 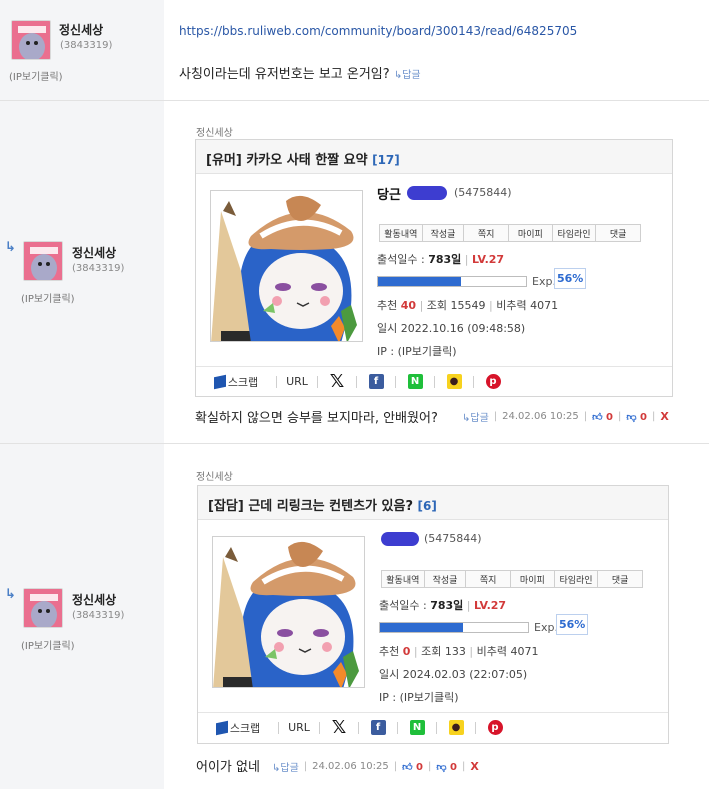 What do you see at coordinates (219, 381) in the screenshot?
I see `scrap-icon` at bounding box center [219, 381].